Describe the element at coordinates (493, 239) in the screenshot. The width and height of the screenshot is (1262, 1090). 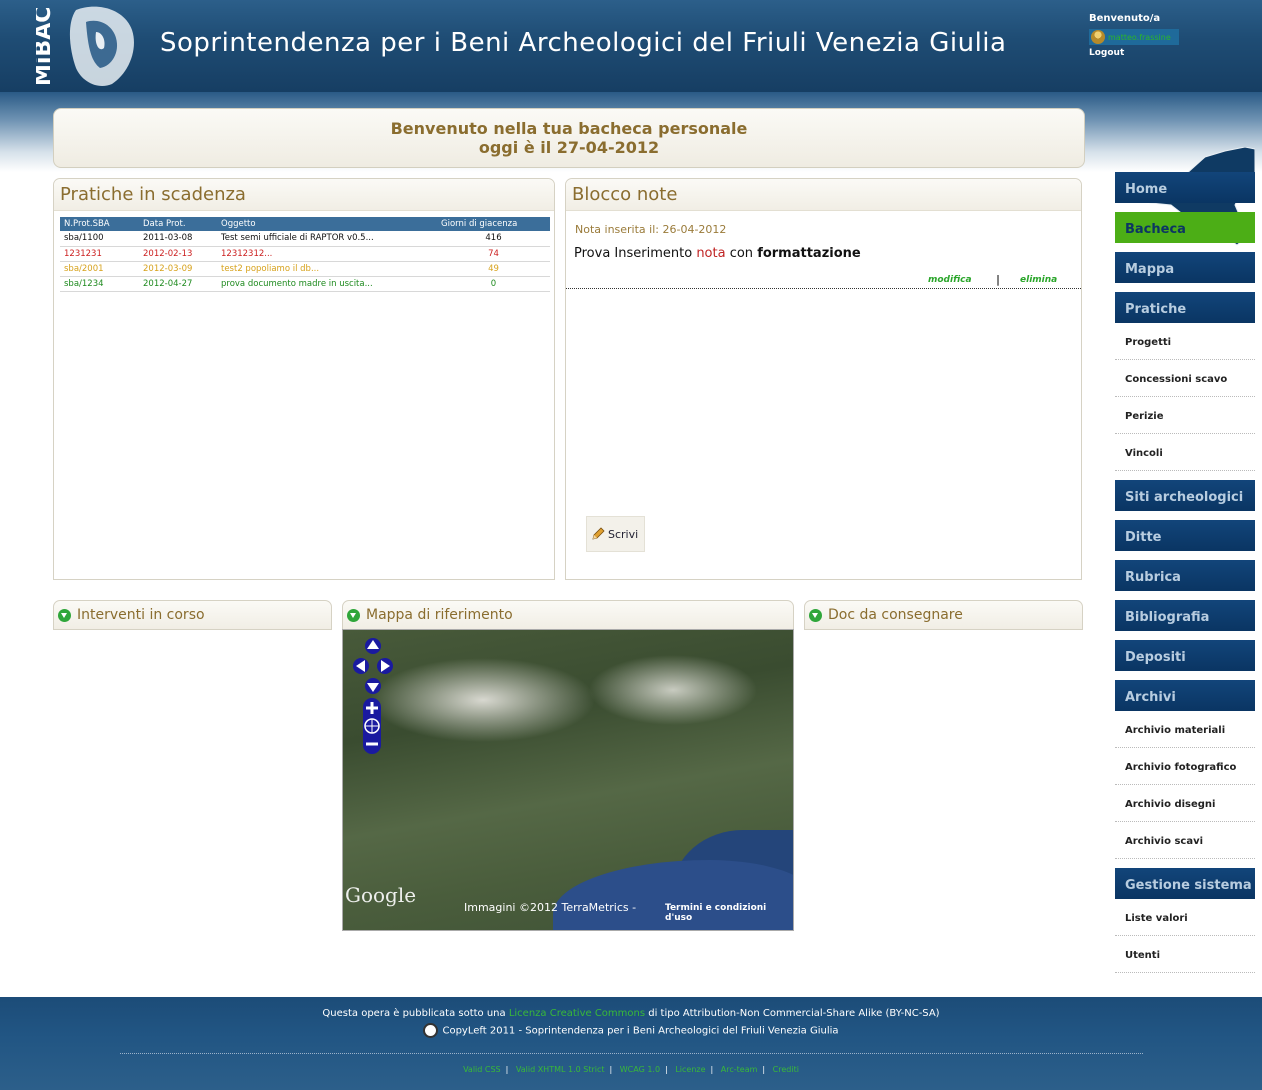
I see `cell-giorni: 416` at that location.